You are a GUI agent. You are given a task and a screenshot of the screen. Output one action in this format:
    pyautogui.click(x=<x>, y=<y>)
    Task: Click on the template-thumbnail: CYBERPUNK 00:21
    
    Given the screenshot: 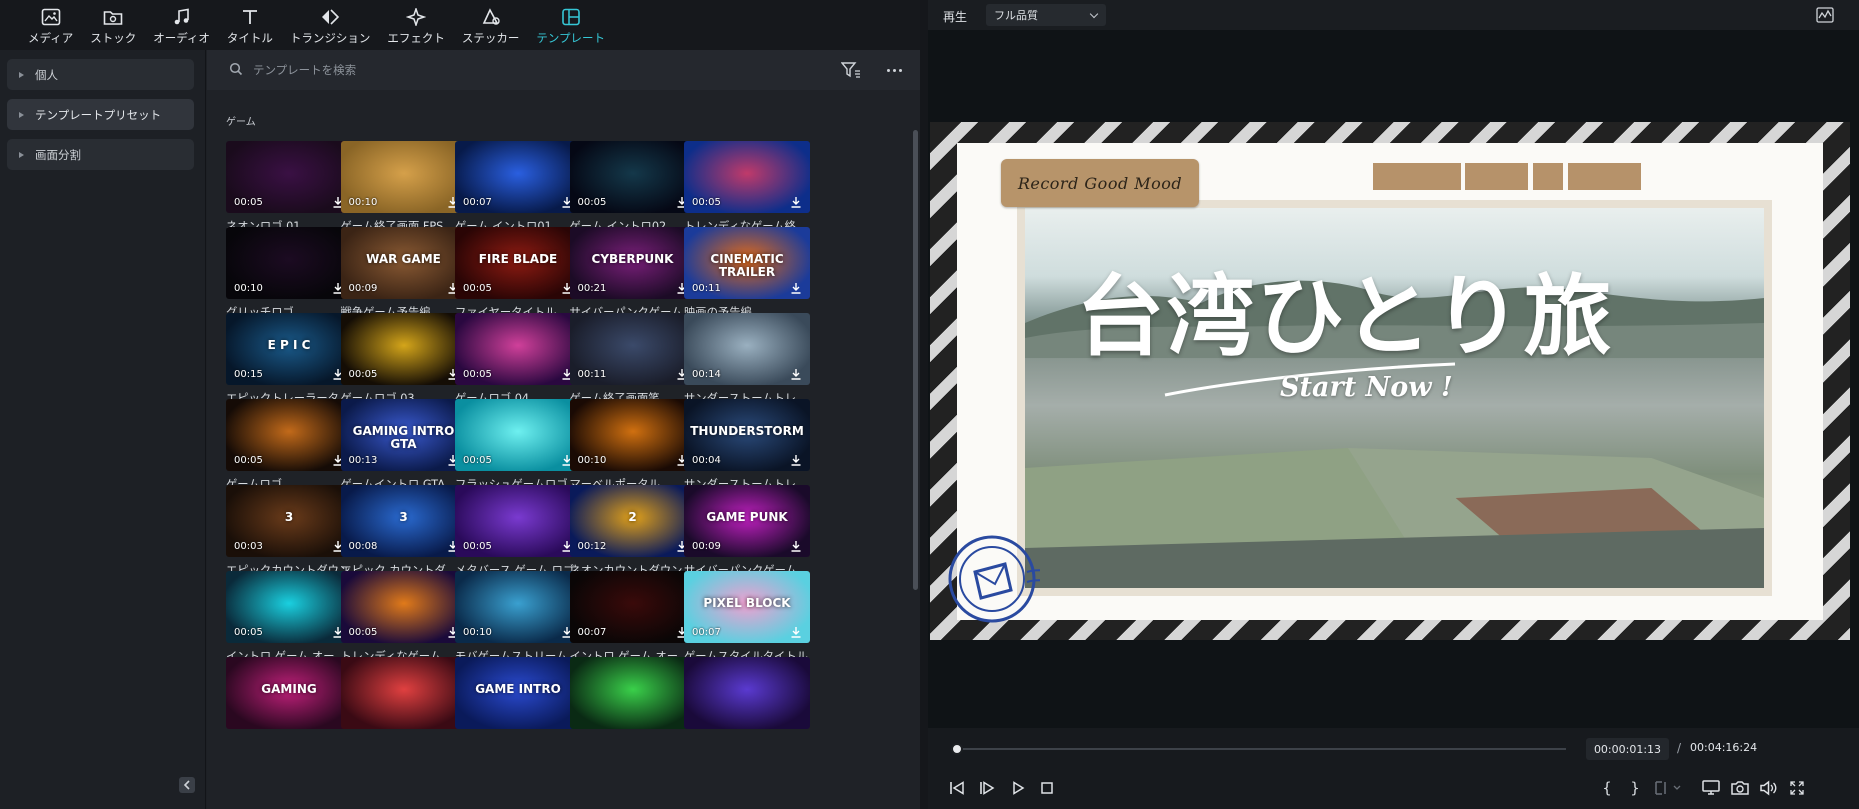 What is the action you would take?
    pyautogui.click(x=632, y=263)
    